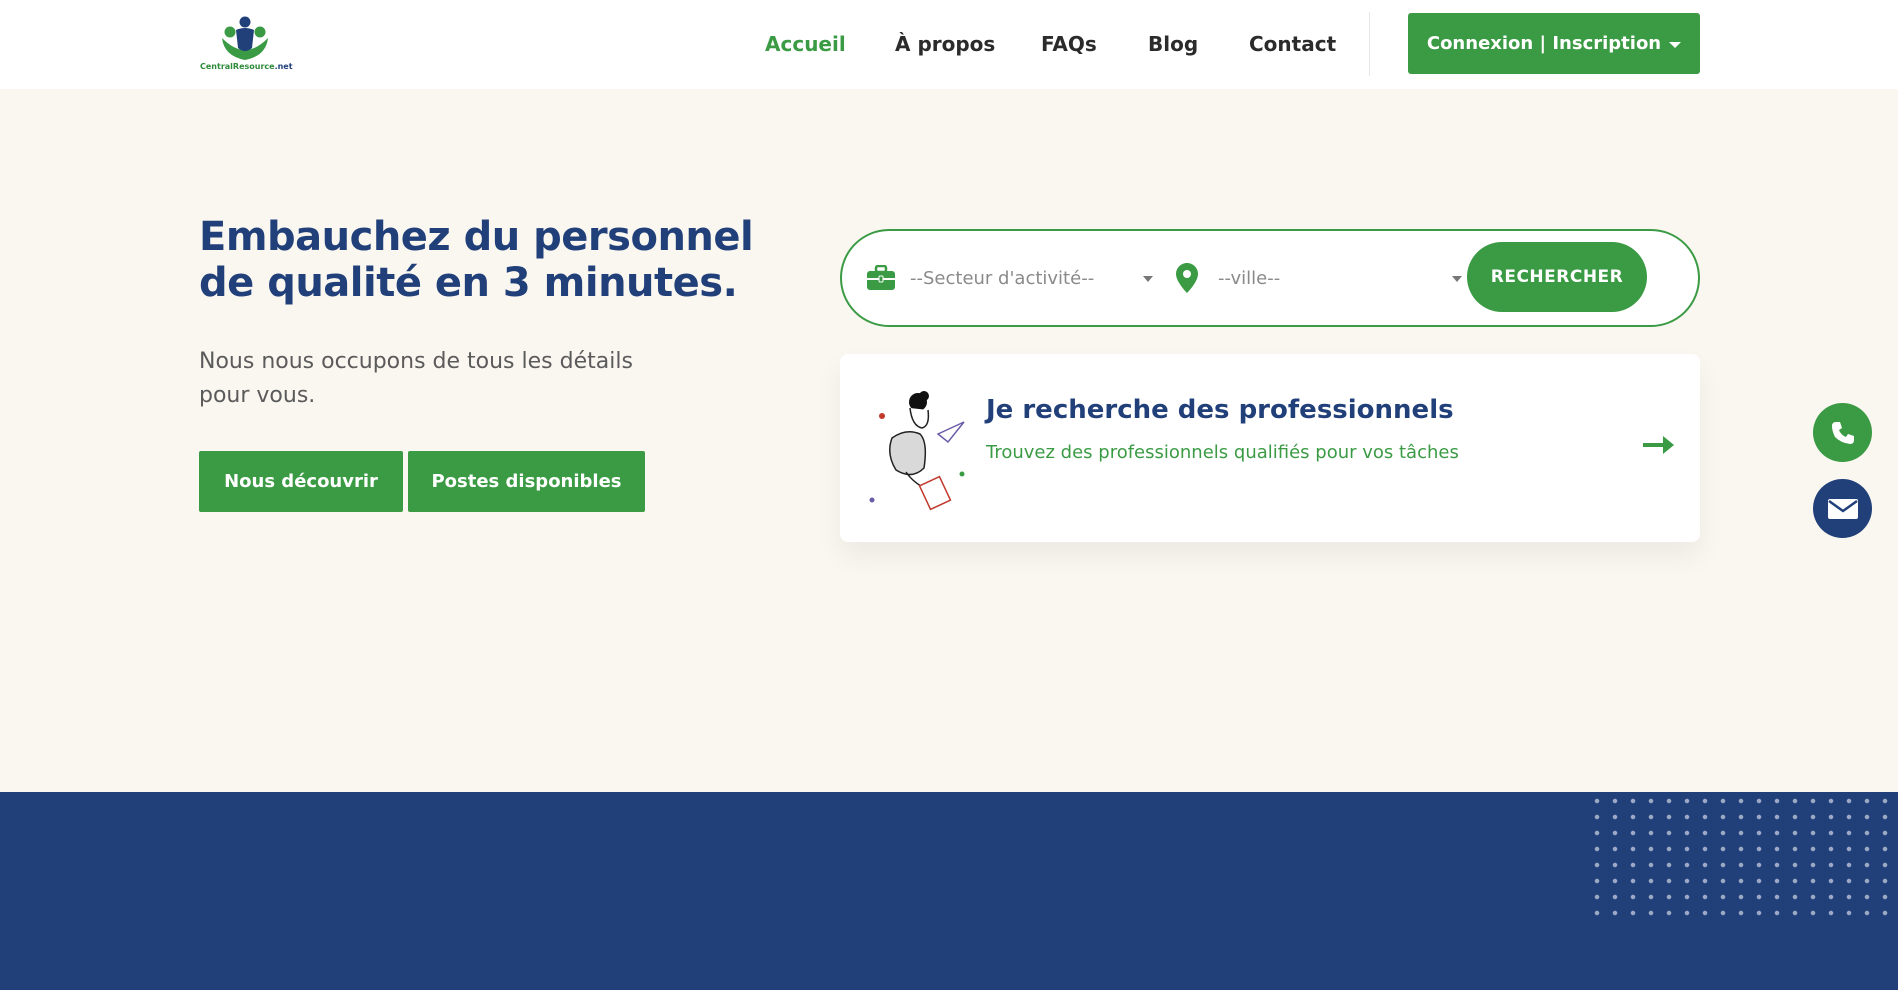  Describe the element at coordinates (1187, 278) in the screenshot. I see `map-pin-icon` at that location.